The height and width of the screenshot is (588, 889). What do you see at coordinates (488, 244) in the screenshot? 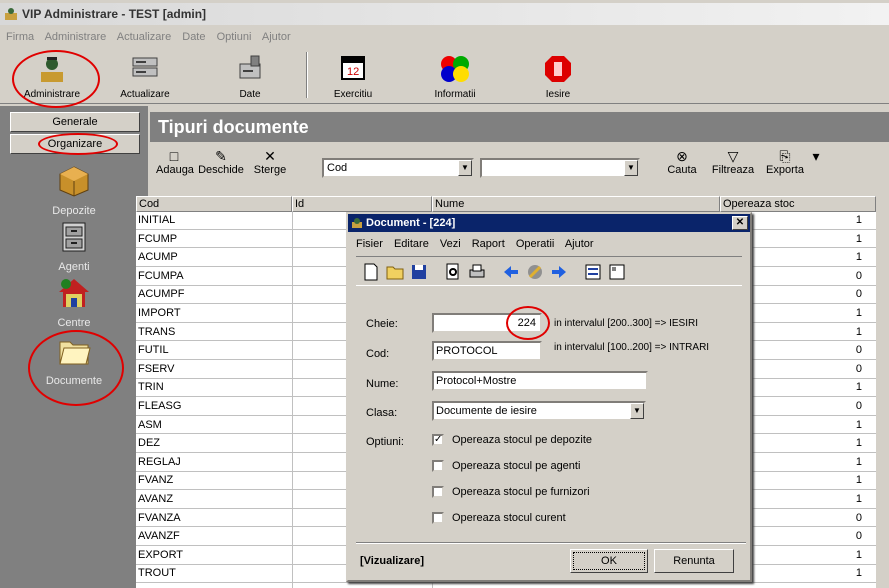
I see `dialog-menu-raport: Raport` at bounding box center [488, 244].